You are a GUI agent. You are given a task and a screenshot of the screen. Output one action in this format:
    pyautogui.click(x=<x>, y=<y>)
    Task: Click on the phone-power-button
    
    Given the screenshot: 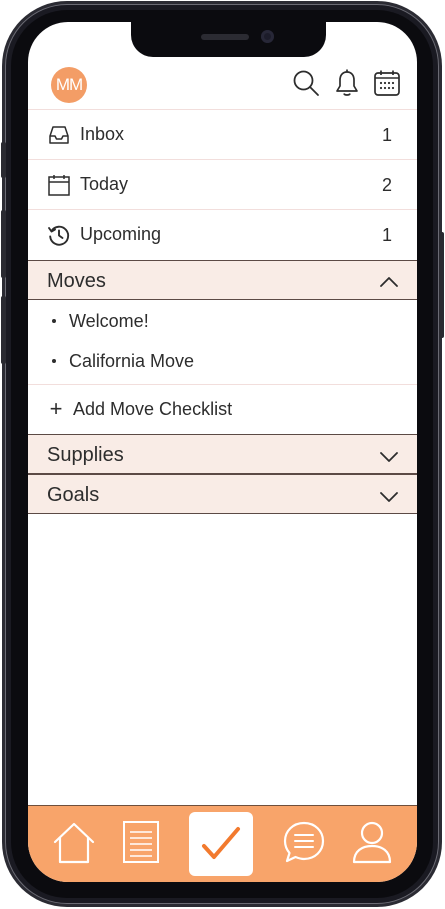 What is the action you would take?
    pyautogui.click(x=441, y=285)
    